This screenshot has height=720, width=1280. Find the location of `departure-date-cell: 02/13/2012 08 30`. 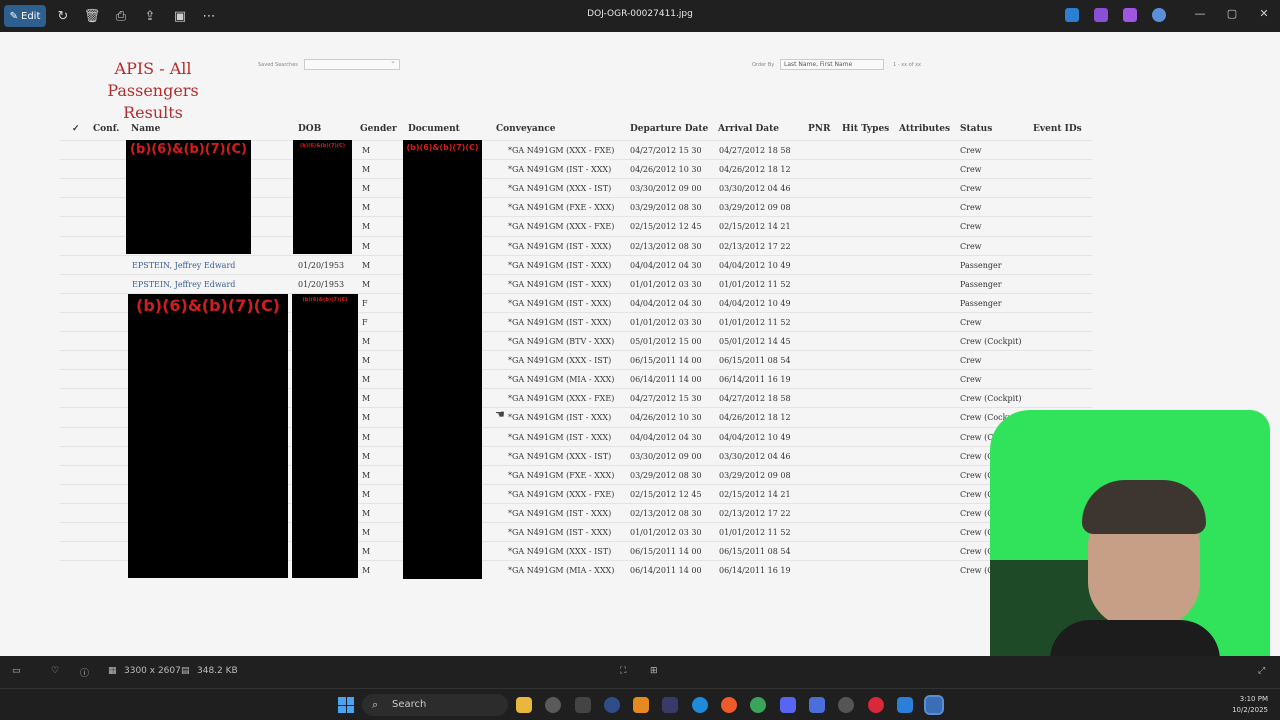

departure-date-cell: 02/13/2012 08 30 is located at coordinates (666, 246).